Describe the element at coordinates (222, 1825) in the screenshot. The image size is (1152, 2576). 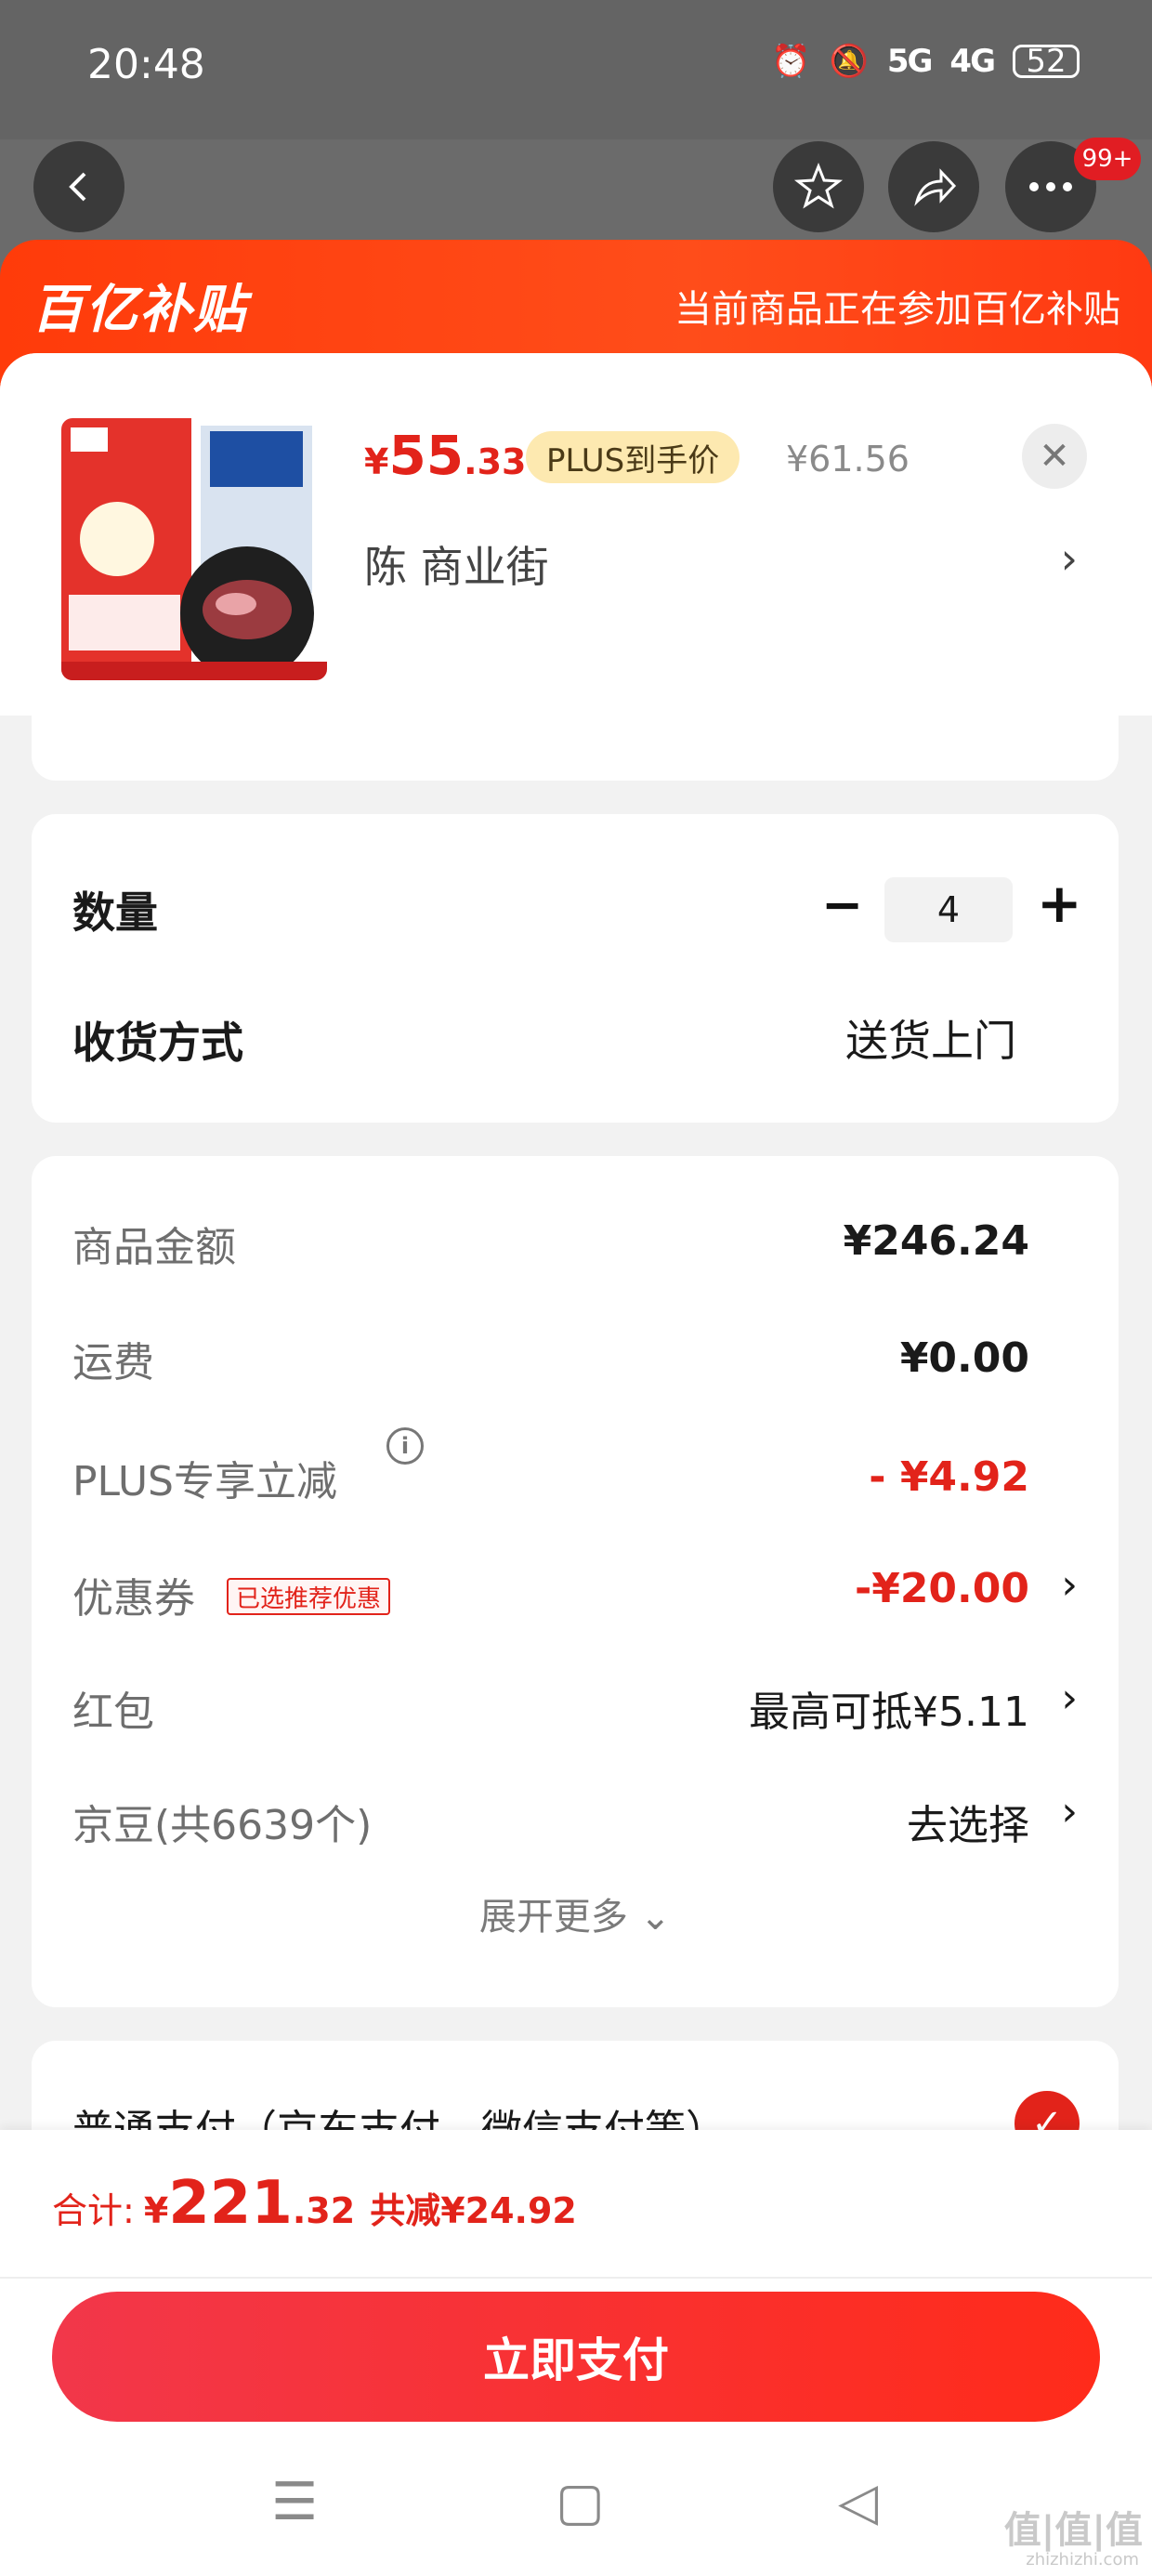
I see `jingdou-label: 京豆(共6639个)` at that location.